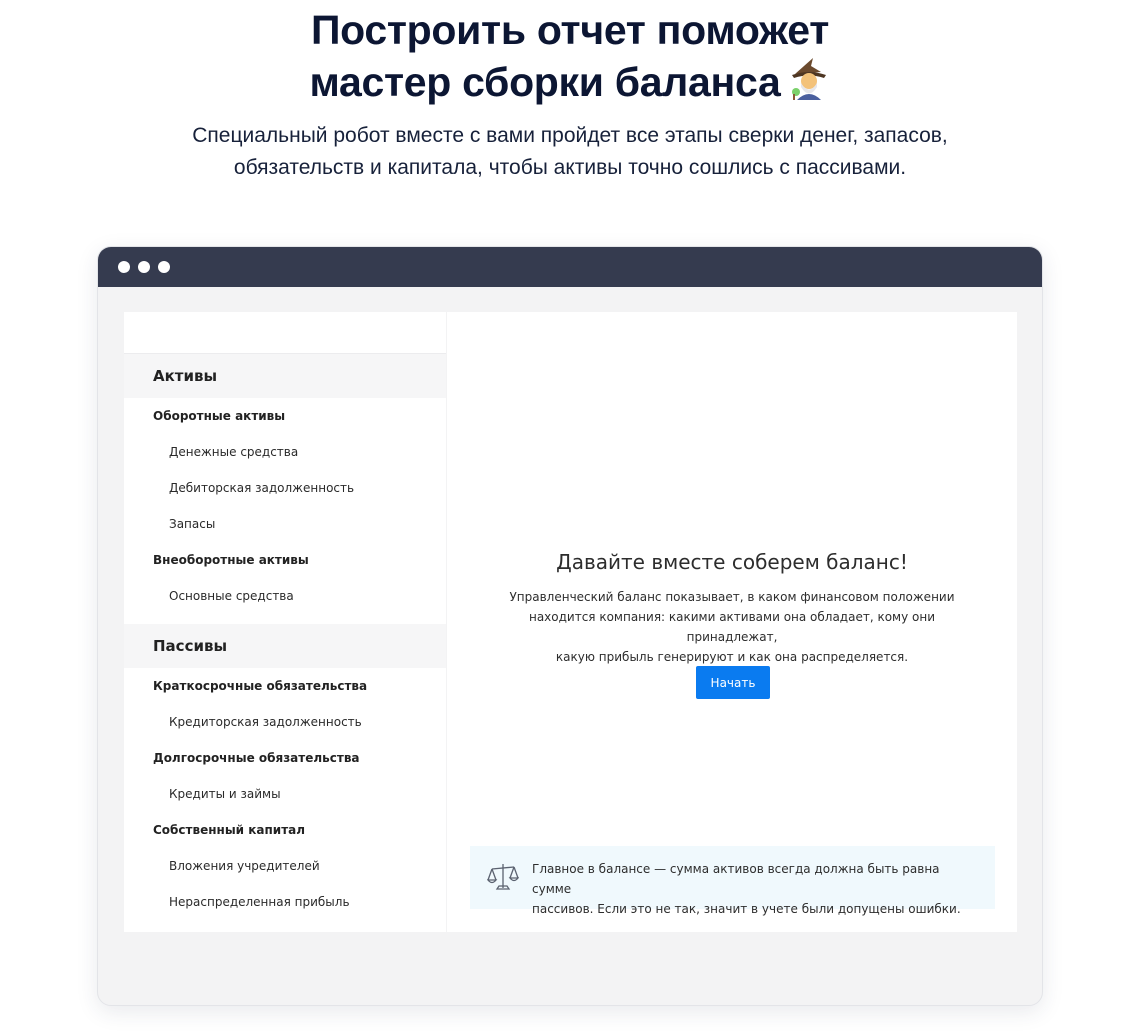 The height and width of the screenshot is (1036, 1140). What do you see at coordinates (808, 79) in the screenshot?
I see `wizard-emoji-icon` at bounding box center [808, 79].